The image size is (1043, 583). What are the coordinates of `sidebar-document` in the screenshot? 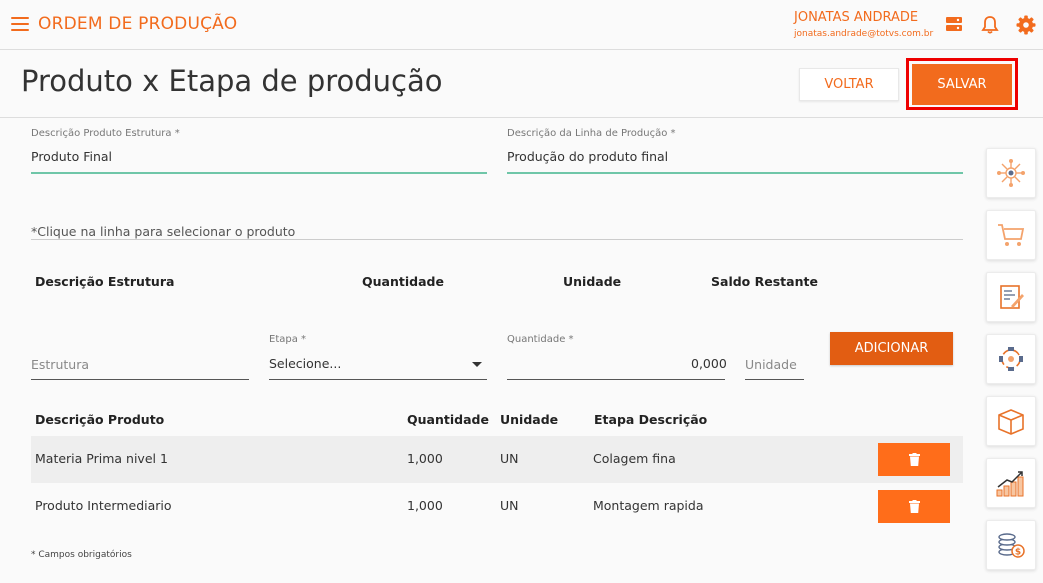 It's located at (1011, 297).